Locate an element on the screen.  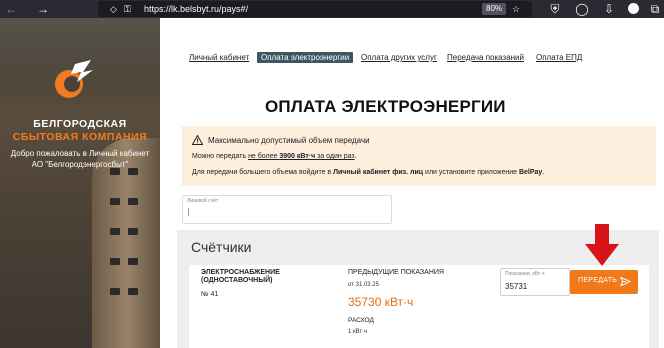
url-scheme: https:// is located at coordinates (158, 9).